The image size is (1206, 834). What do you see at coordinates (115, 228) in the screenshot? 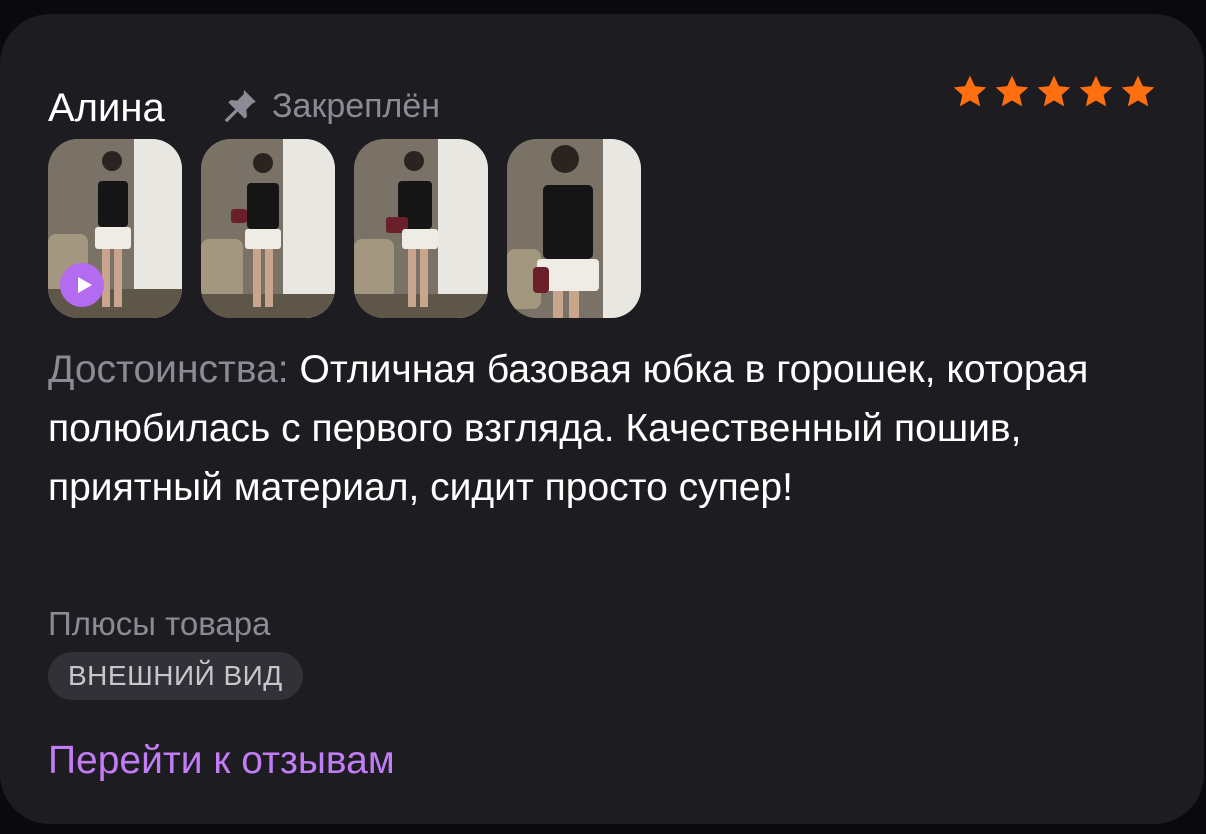
I see `review-video-thumbnail` at bounding box center [115, 228].